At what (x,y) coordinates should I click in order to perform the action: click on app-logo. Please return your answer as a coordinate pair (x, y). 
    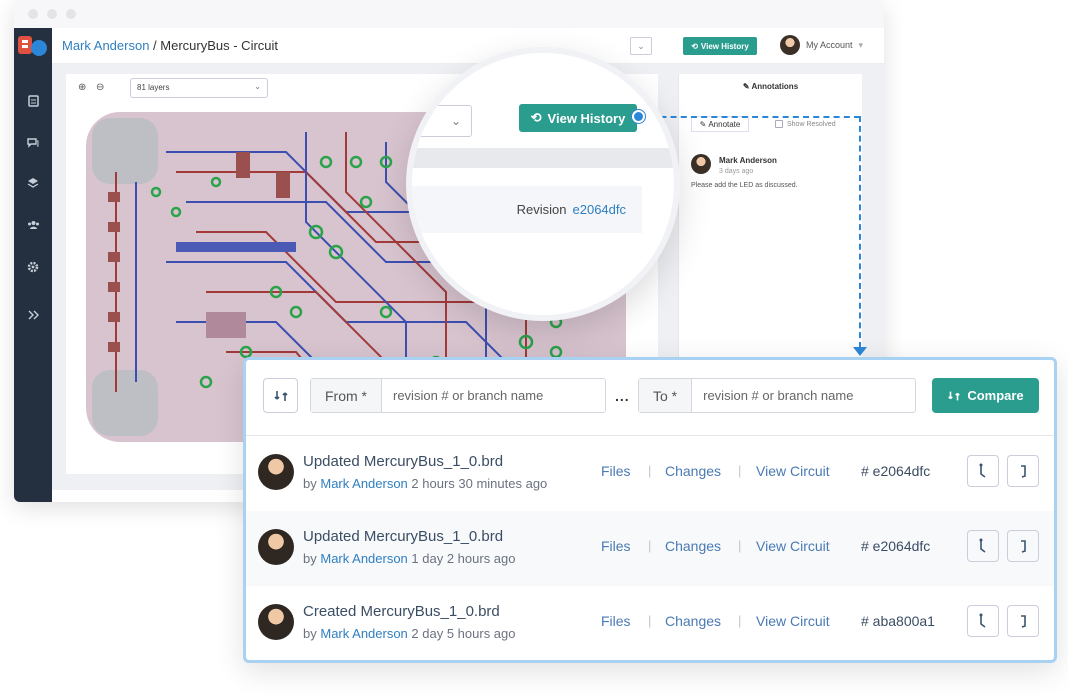
    Looking at the image, I should click on (32, 46).